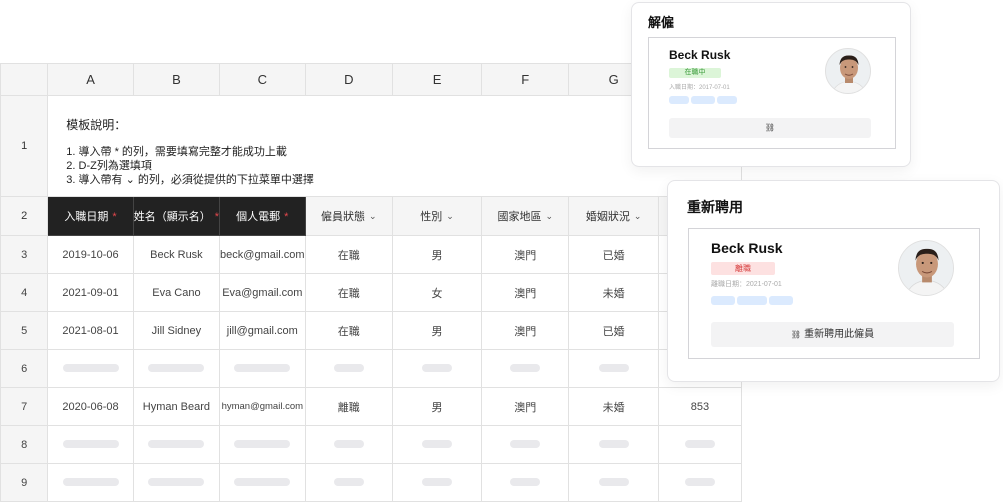 The width and height of the screenshot is (1003, 502). Describe the element at coordinates (262, 330) in the screenshot. I see `cell-email: jill@gmail.com` at that location.